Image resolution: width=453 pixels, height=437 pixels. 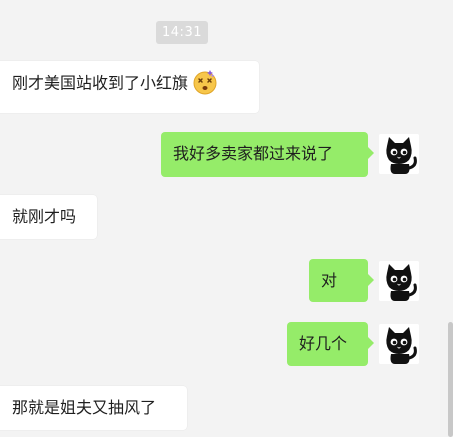 I want to click on message-bubble-incoming: 刚才美国站收到了小红旗, so click(x=129, y=87).